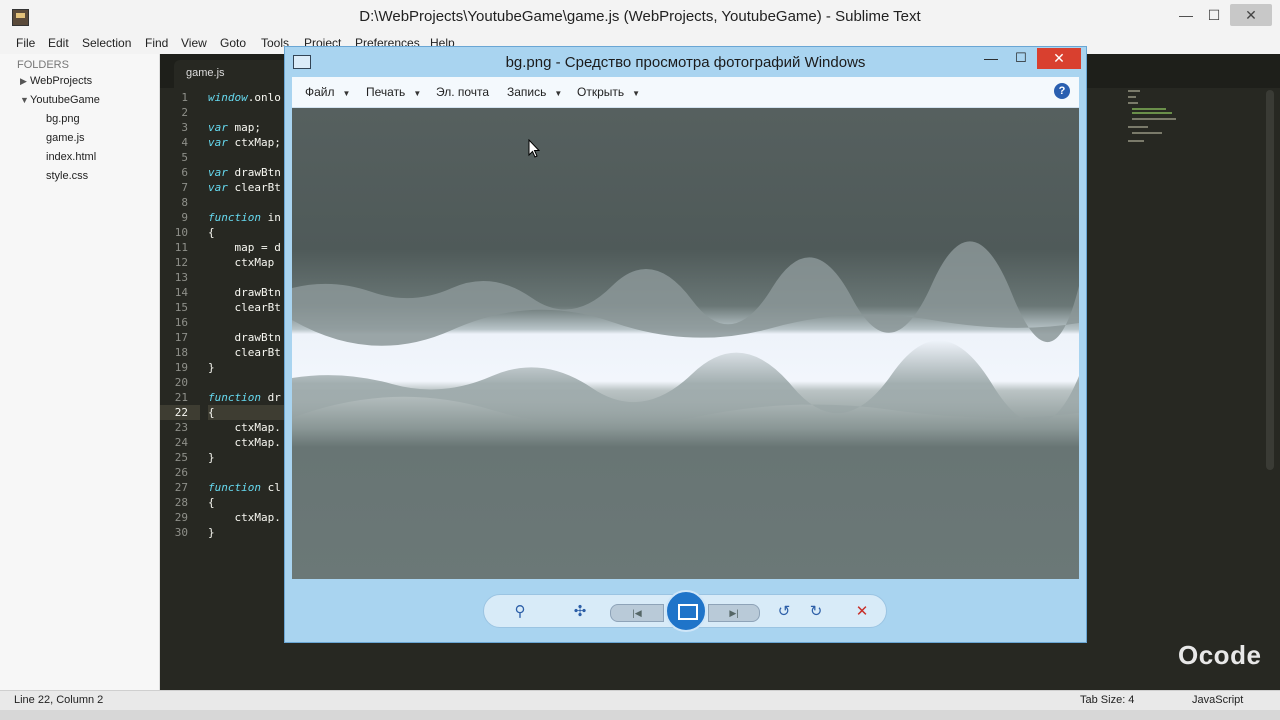  I want to click on sidebar-item-style-css: style.css, so click(67, 176).